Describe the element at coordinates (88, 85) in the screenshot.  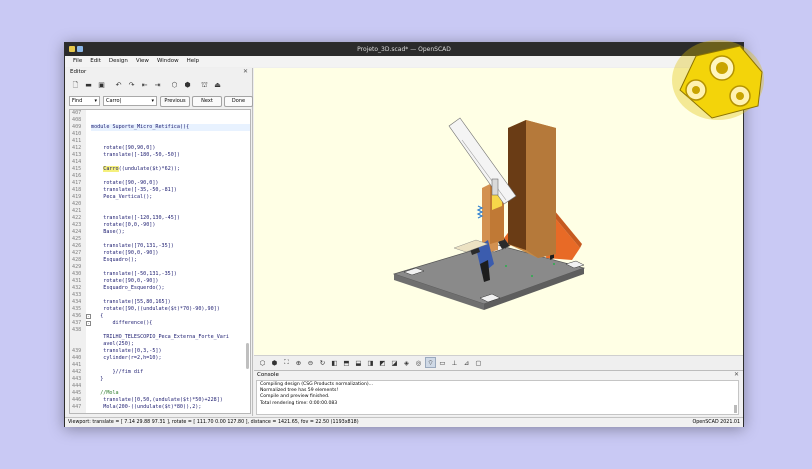
I see `open-file-icon: ▬` at that location.